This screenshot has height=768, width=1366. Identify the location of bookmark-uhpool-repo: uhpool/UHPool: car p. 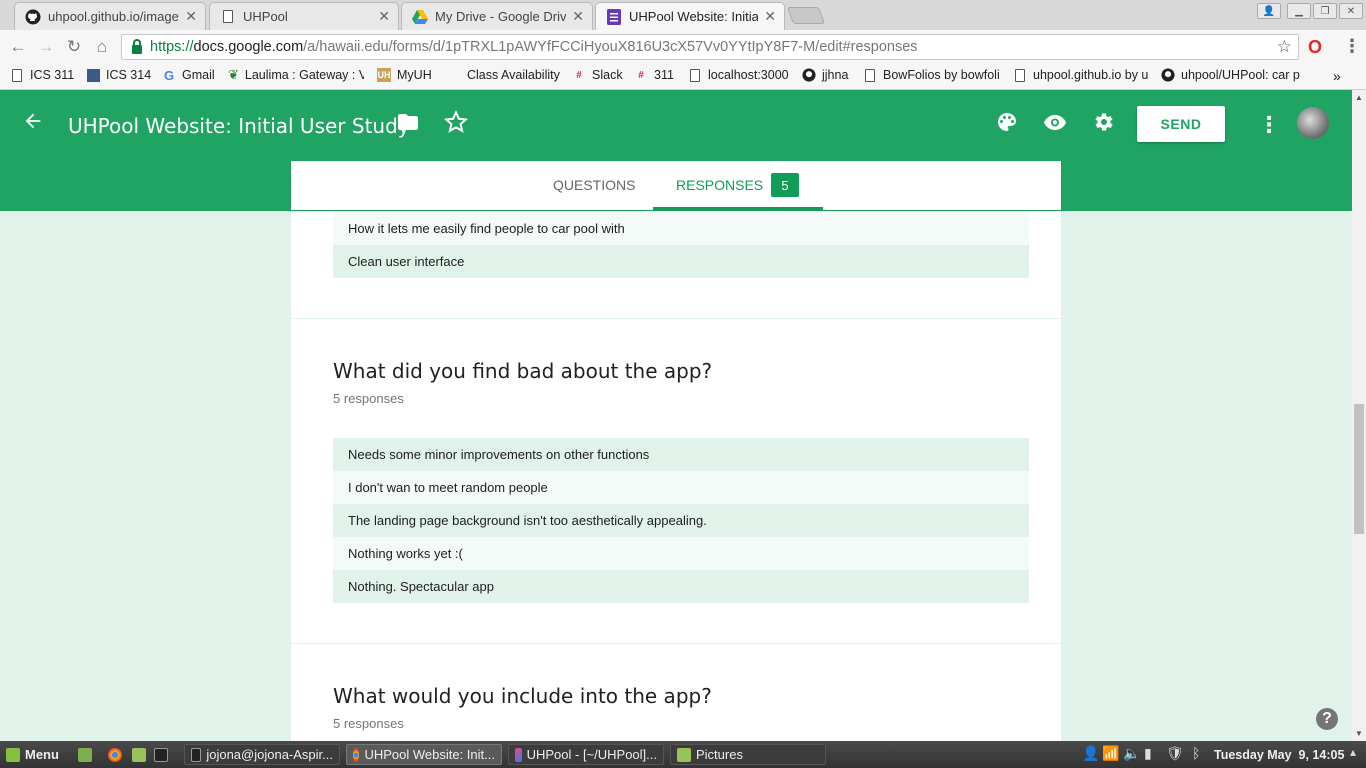
(1232, 75).